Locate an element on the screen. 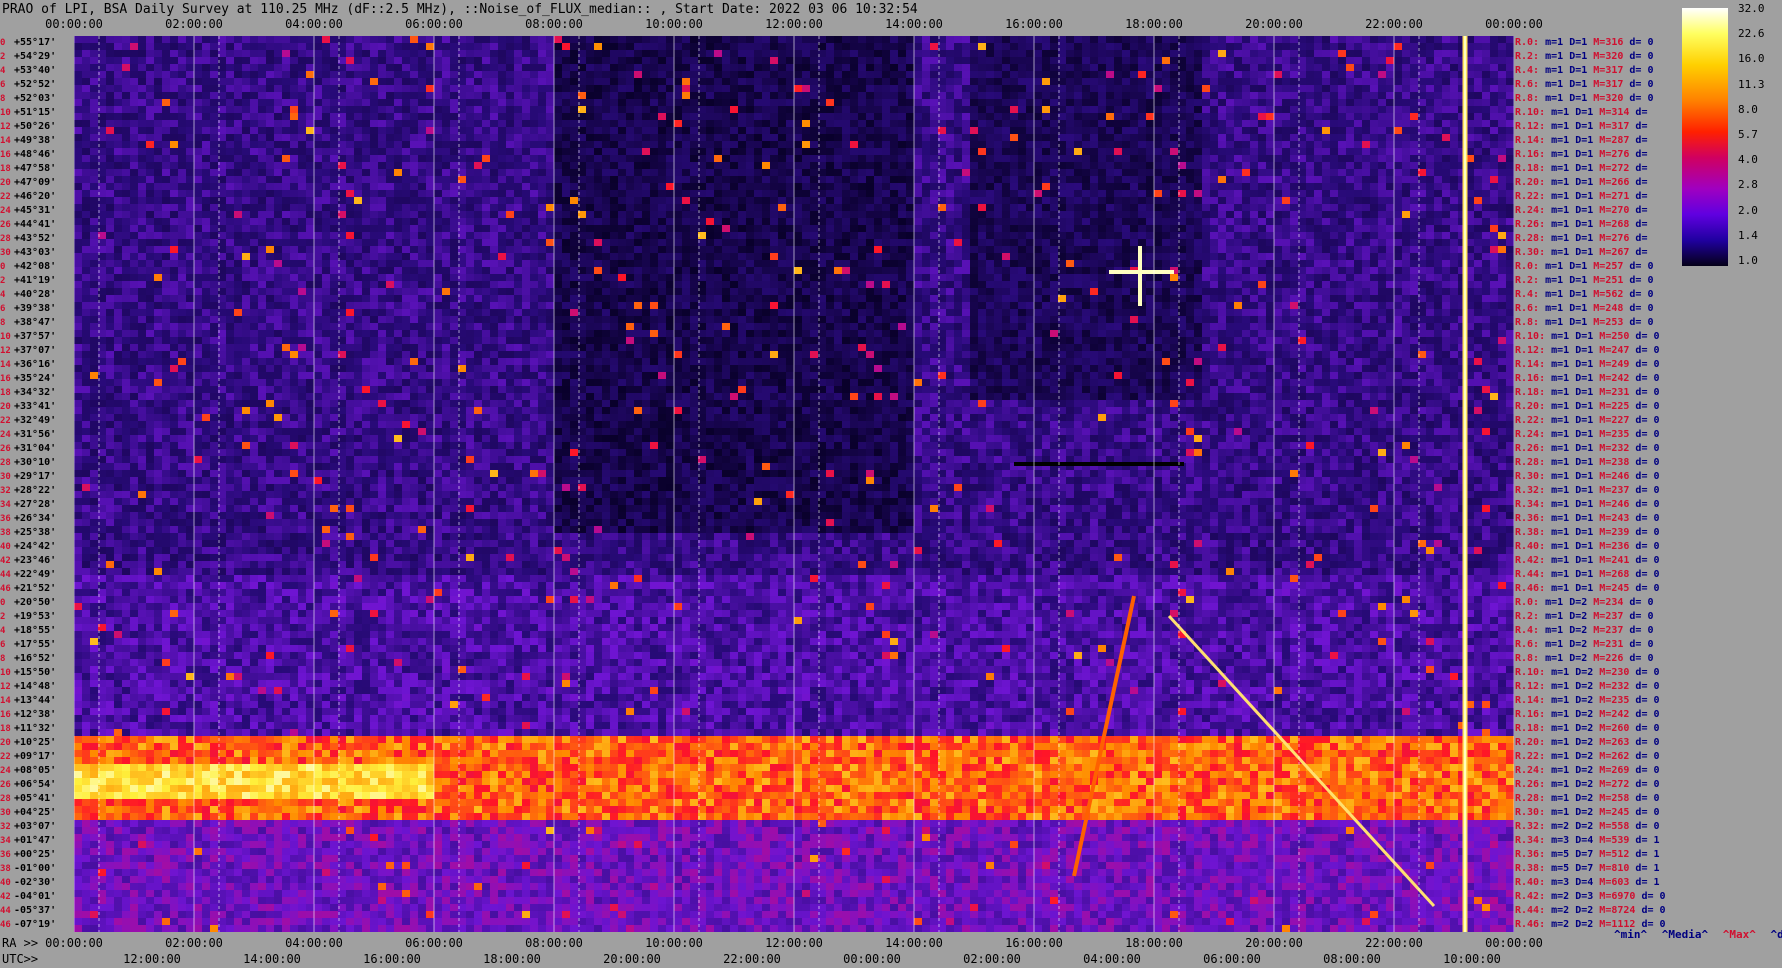 The height and width of the screenshot is (968, 1782). declination-label: 28 +30°10' is located at coordinates (37, 463).